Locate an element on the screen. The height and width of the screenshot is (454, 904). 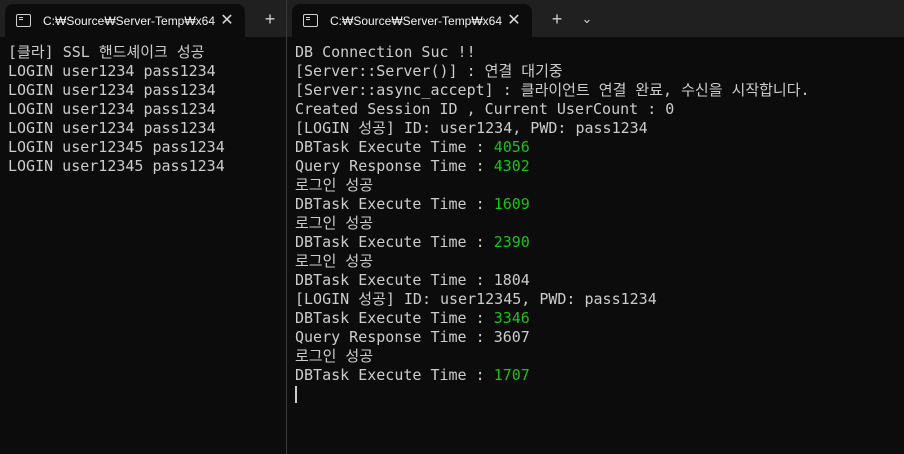
terminal-line: DB Connection Suc !! is located at coordinates (597, 52).